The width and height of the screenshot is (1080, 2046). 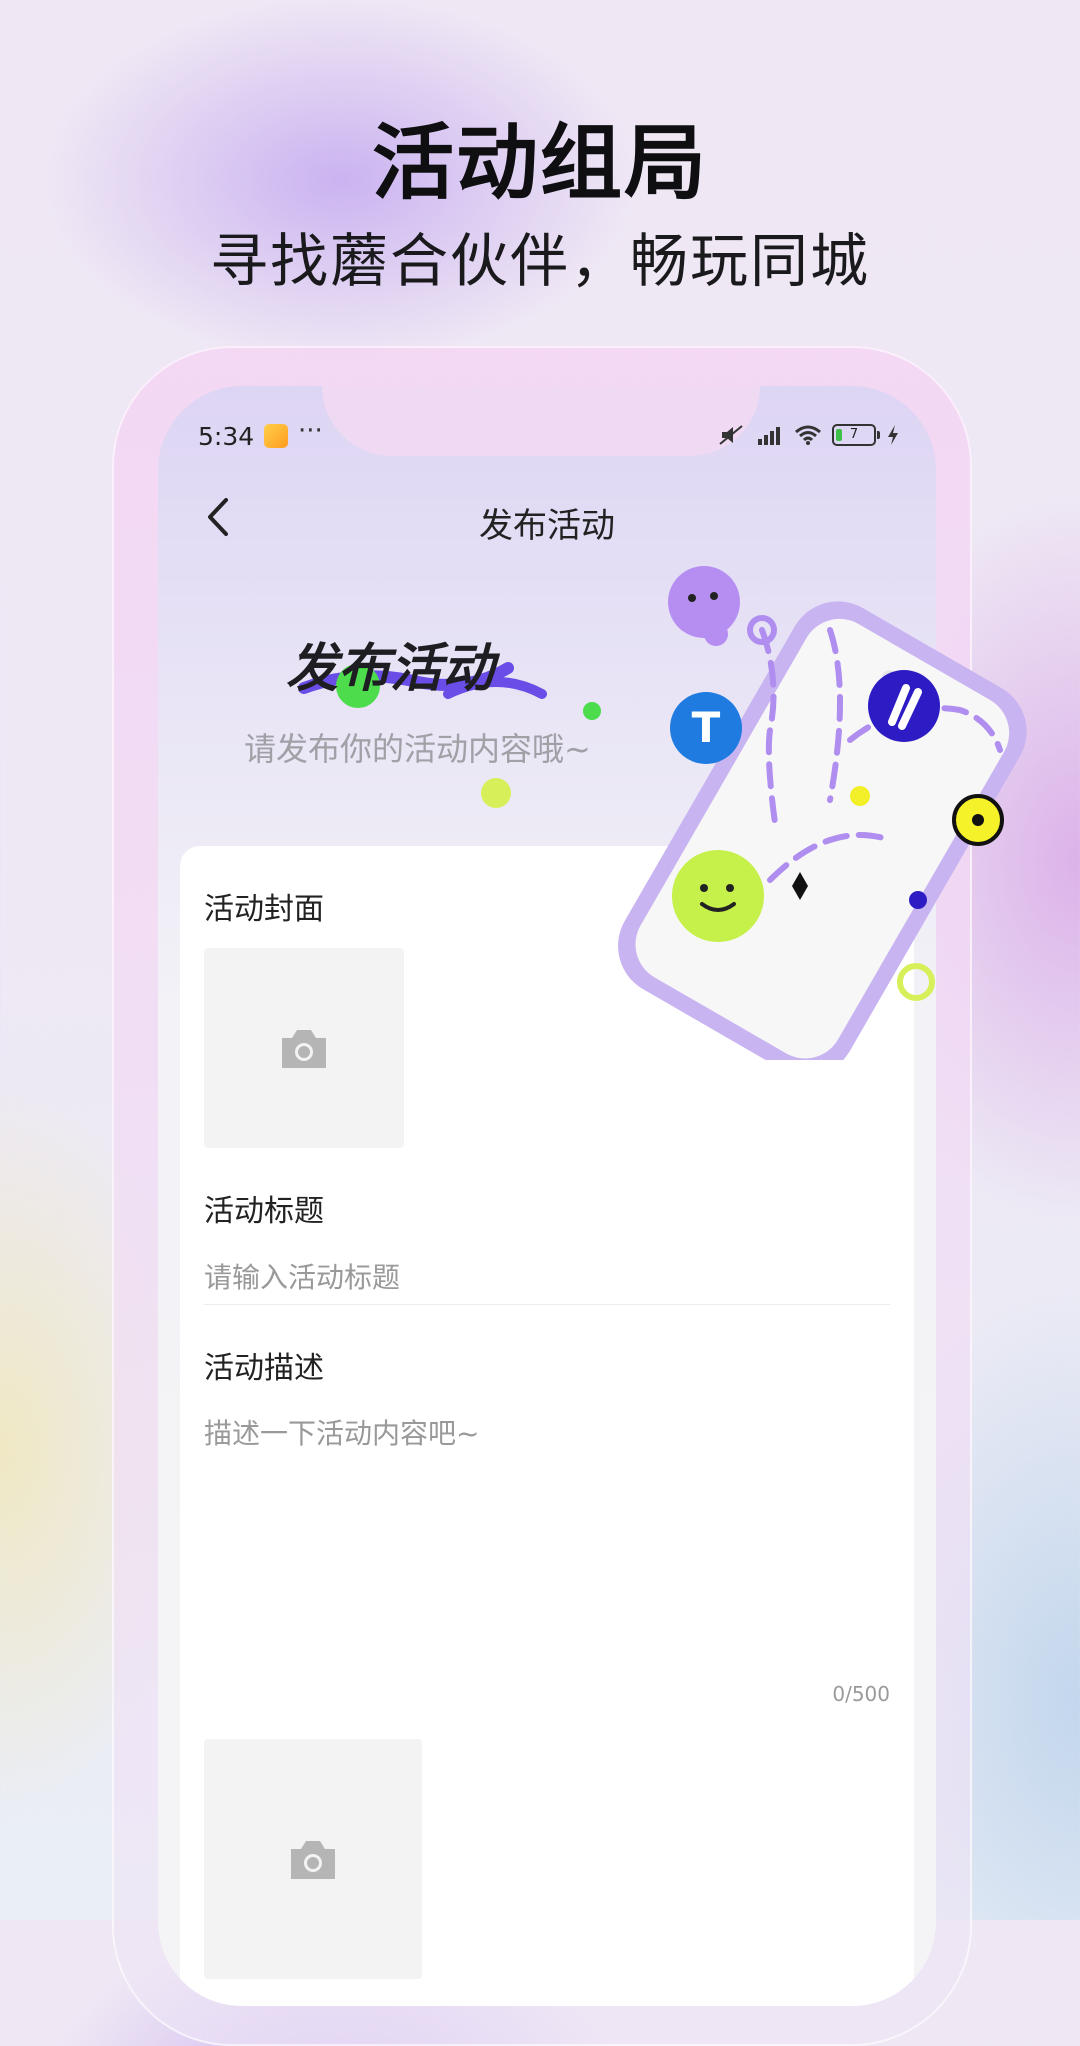 I want to click on description-label: 活动描述, so click(x=264, y=1368).